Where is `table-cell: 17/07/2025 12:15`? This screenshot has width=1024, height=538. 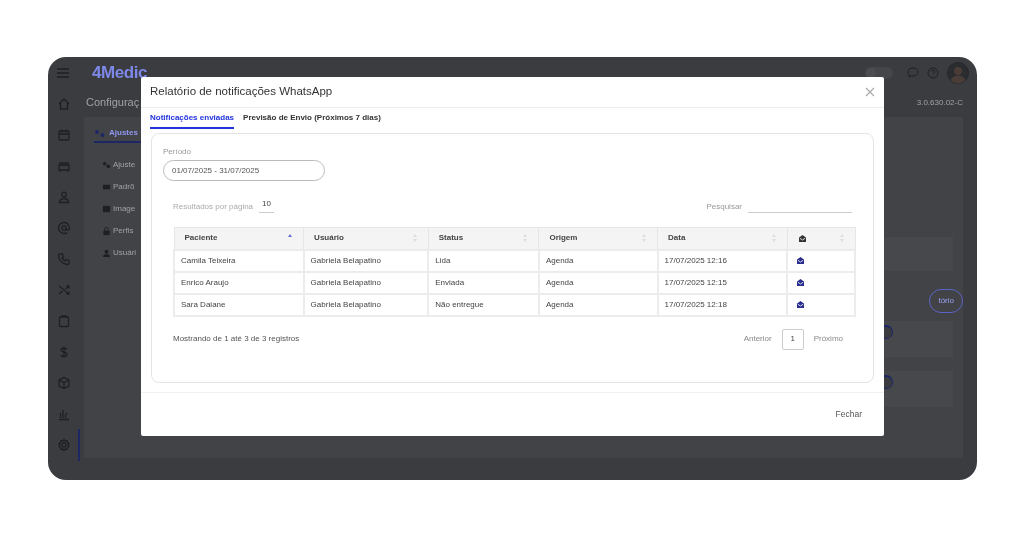
table-cell: 17/07/2025 12:15 is located at coordinates (695, 282).